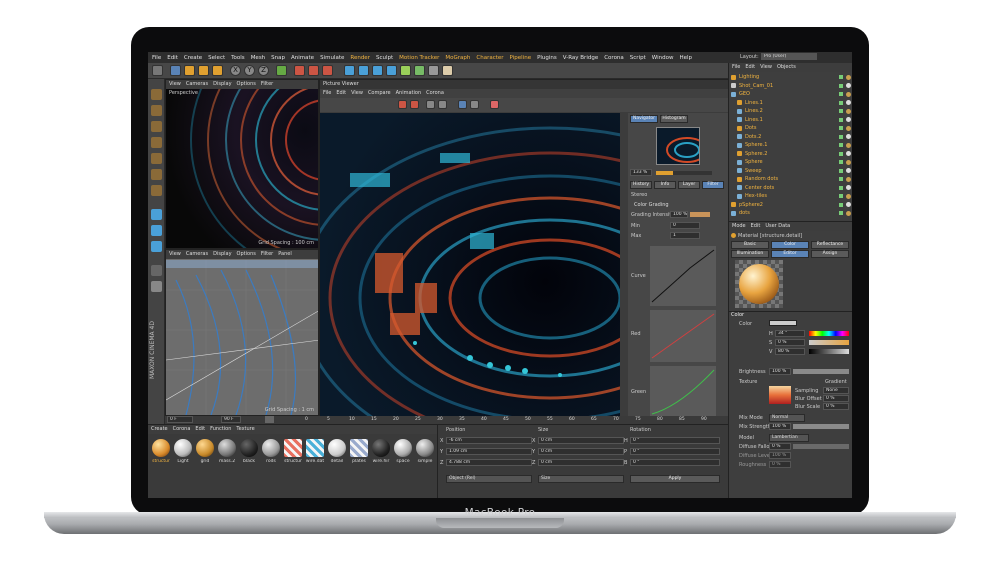 Image resolution: width=1000 pixels, height=574 pixels. I want to click on obj-menu-edit: Edit, so click(750, 67).